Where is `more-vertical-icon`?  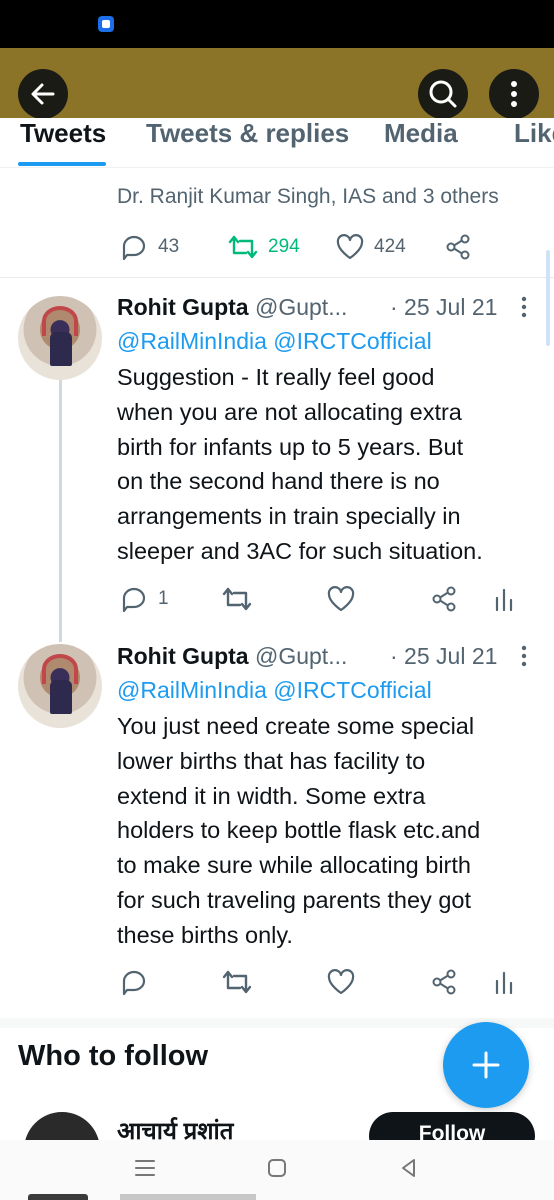 more-vertical-icon is located at coordinates (514, 94).